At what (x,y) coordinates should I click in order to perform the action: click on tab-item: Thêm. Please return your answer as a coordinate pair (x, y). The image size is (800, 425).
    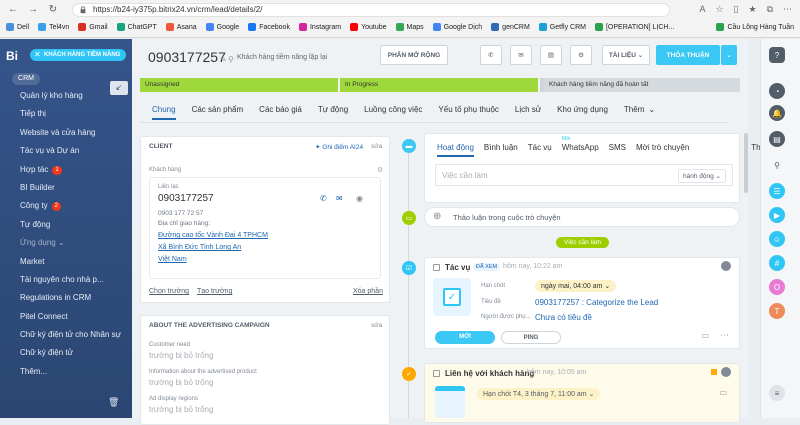
    Looking at the image, I should click on (634, 112).